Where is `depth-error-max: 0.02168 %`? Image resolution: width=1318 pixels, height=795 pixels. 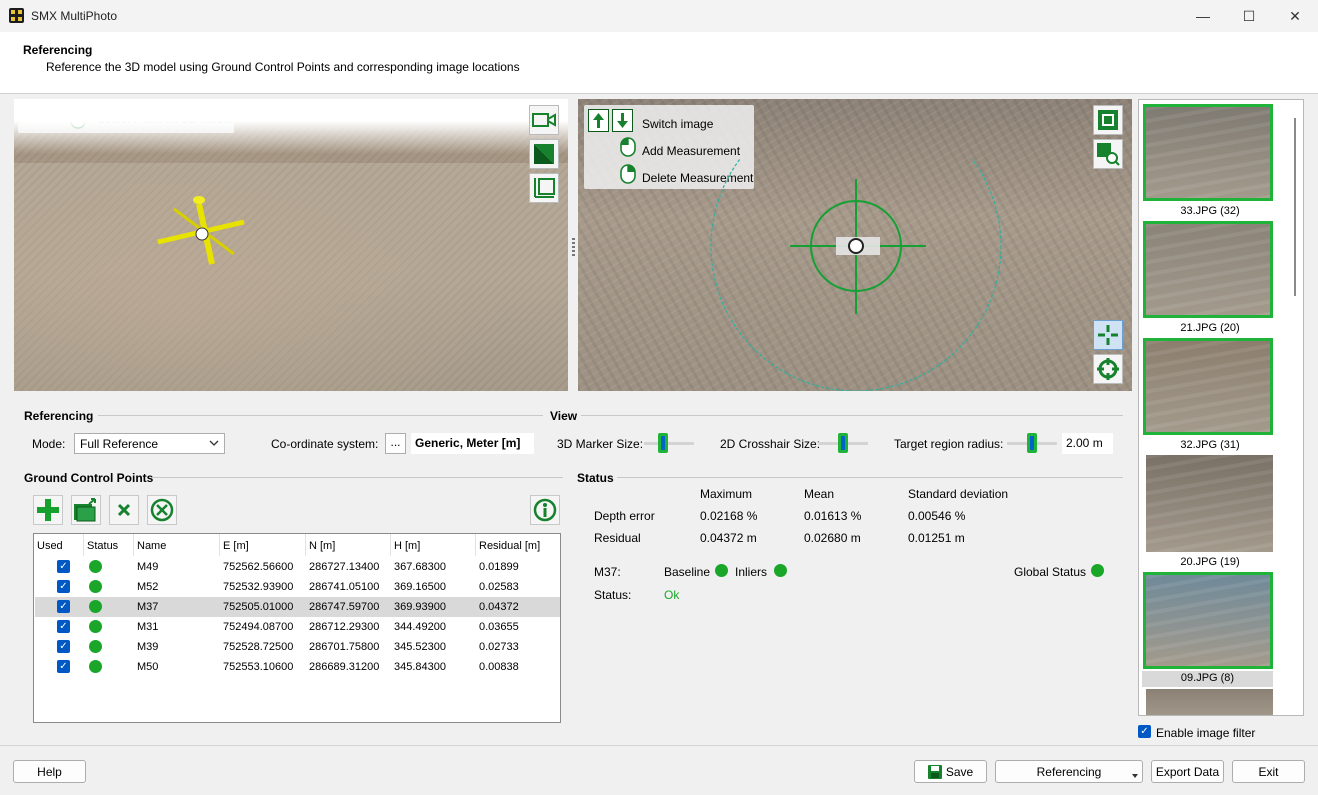 depth-error-max: 0.02168 % is located at coordinates (729, 516).